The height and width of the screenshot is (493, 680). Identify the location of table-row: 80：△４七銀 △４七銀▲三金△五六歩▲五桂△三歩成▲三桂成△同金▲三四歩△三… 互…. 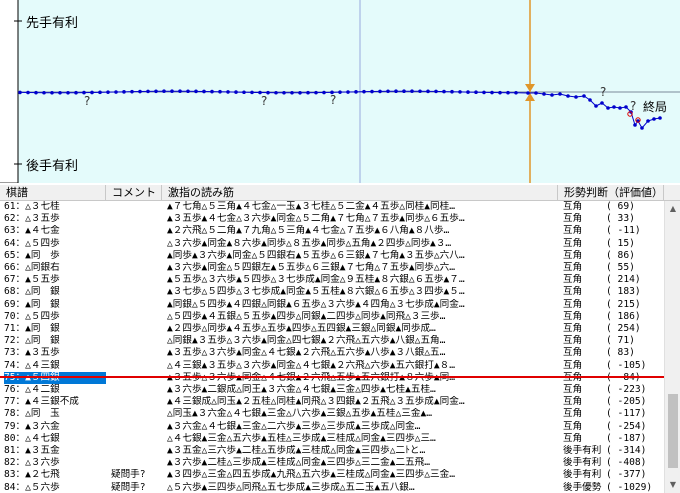
(332, 439).